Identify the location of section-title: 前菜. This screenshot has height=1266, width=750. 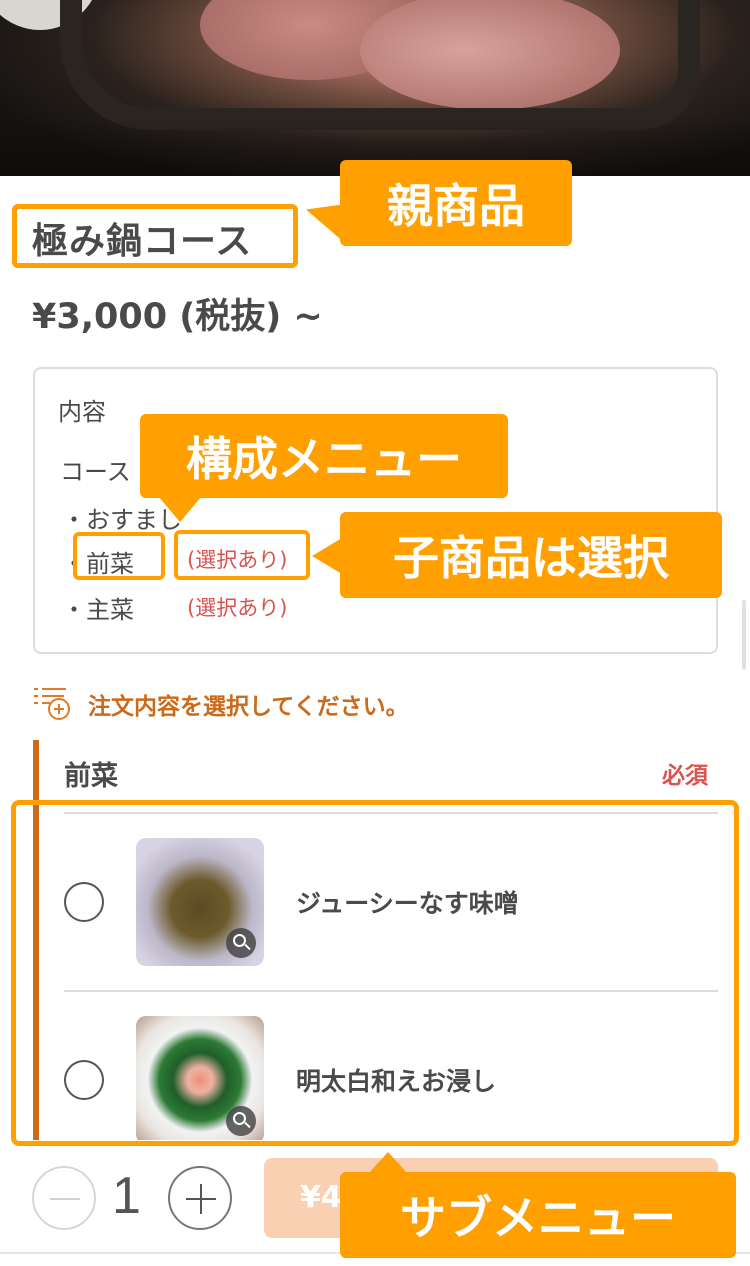
(91, 776).